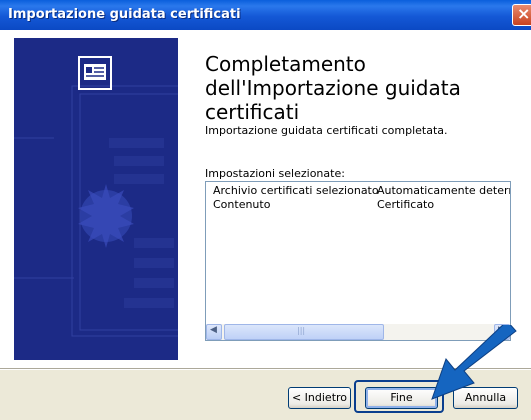 The height and width of the screenshot is (420, 531). I want to click on setting-value: Automaticamente determi, so click(444, 190).